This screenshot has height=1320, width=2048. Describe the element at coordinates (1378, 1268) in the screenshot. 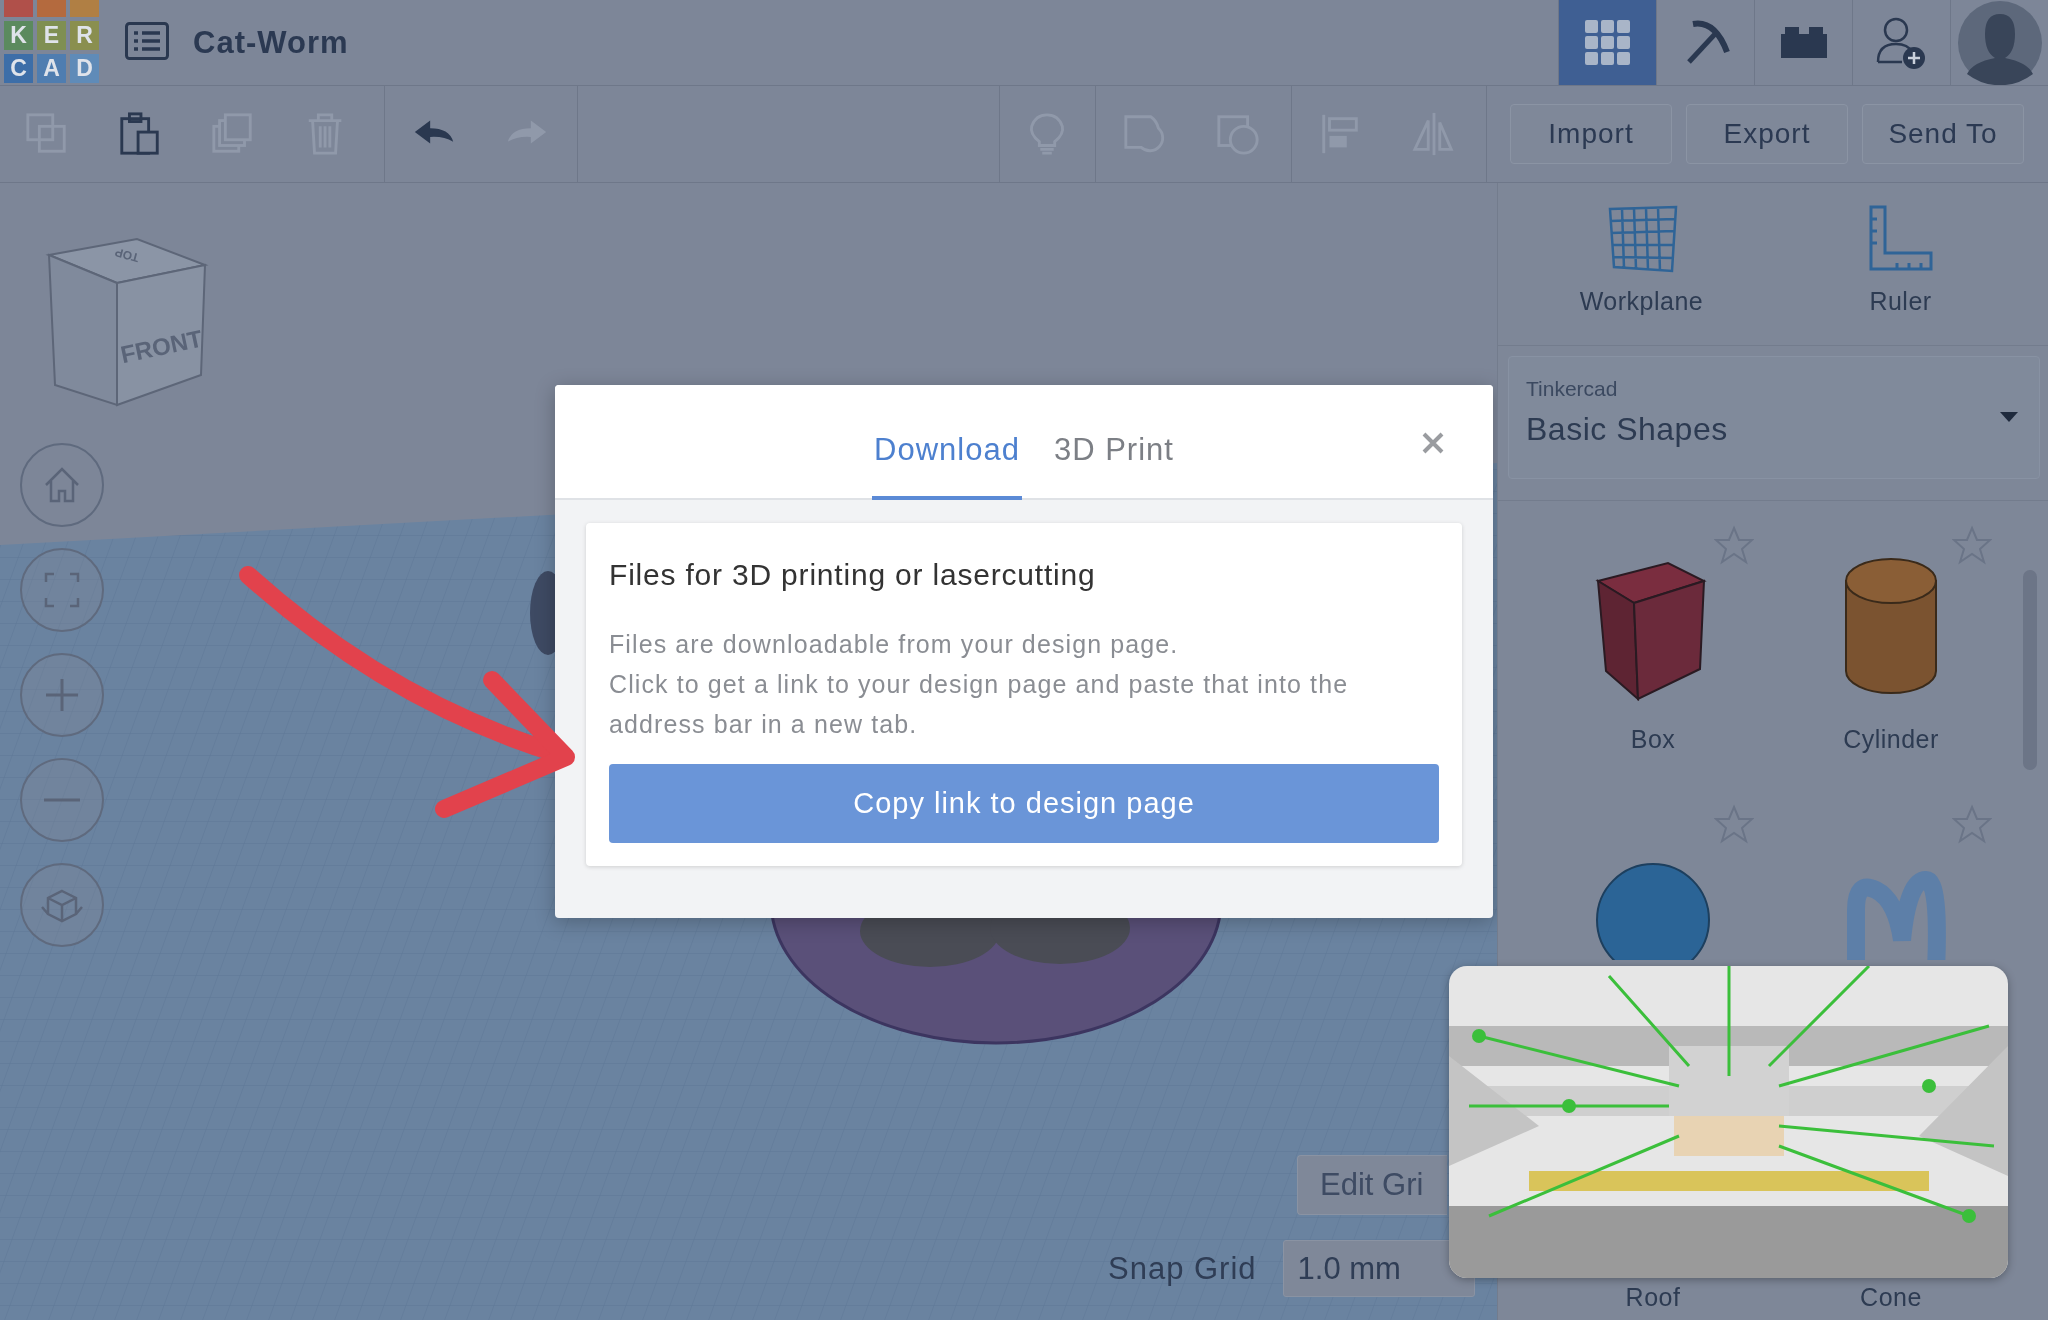

I see `snap-grid-select: 1.0 mm` at that location.